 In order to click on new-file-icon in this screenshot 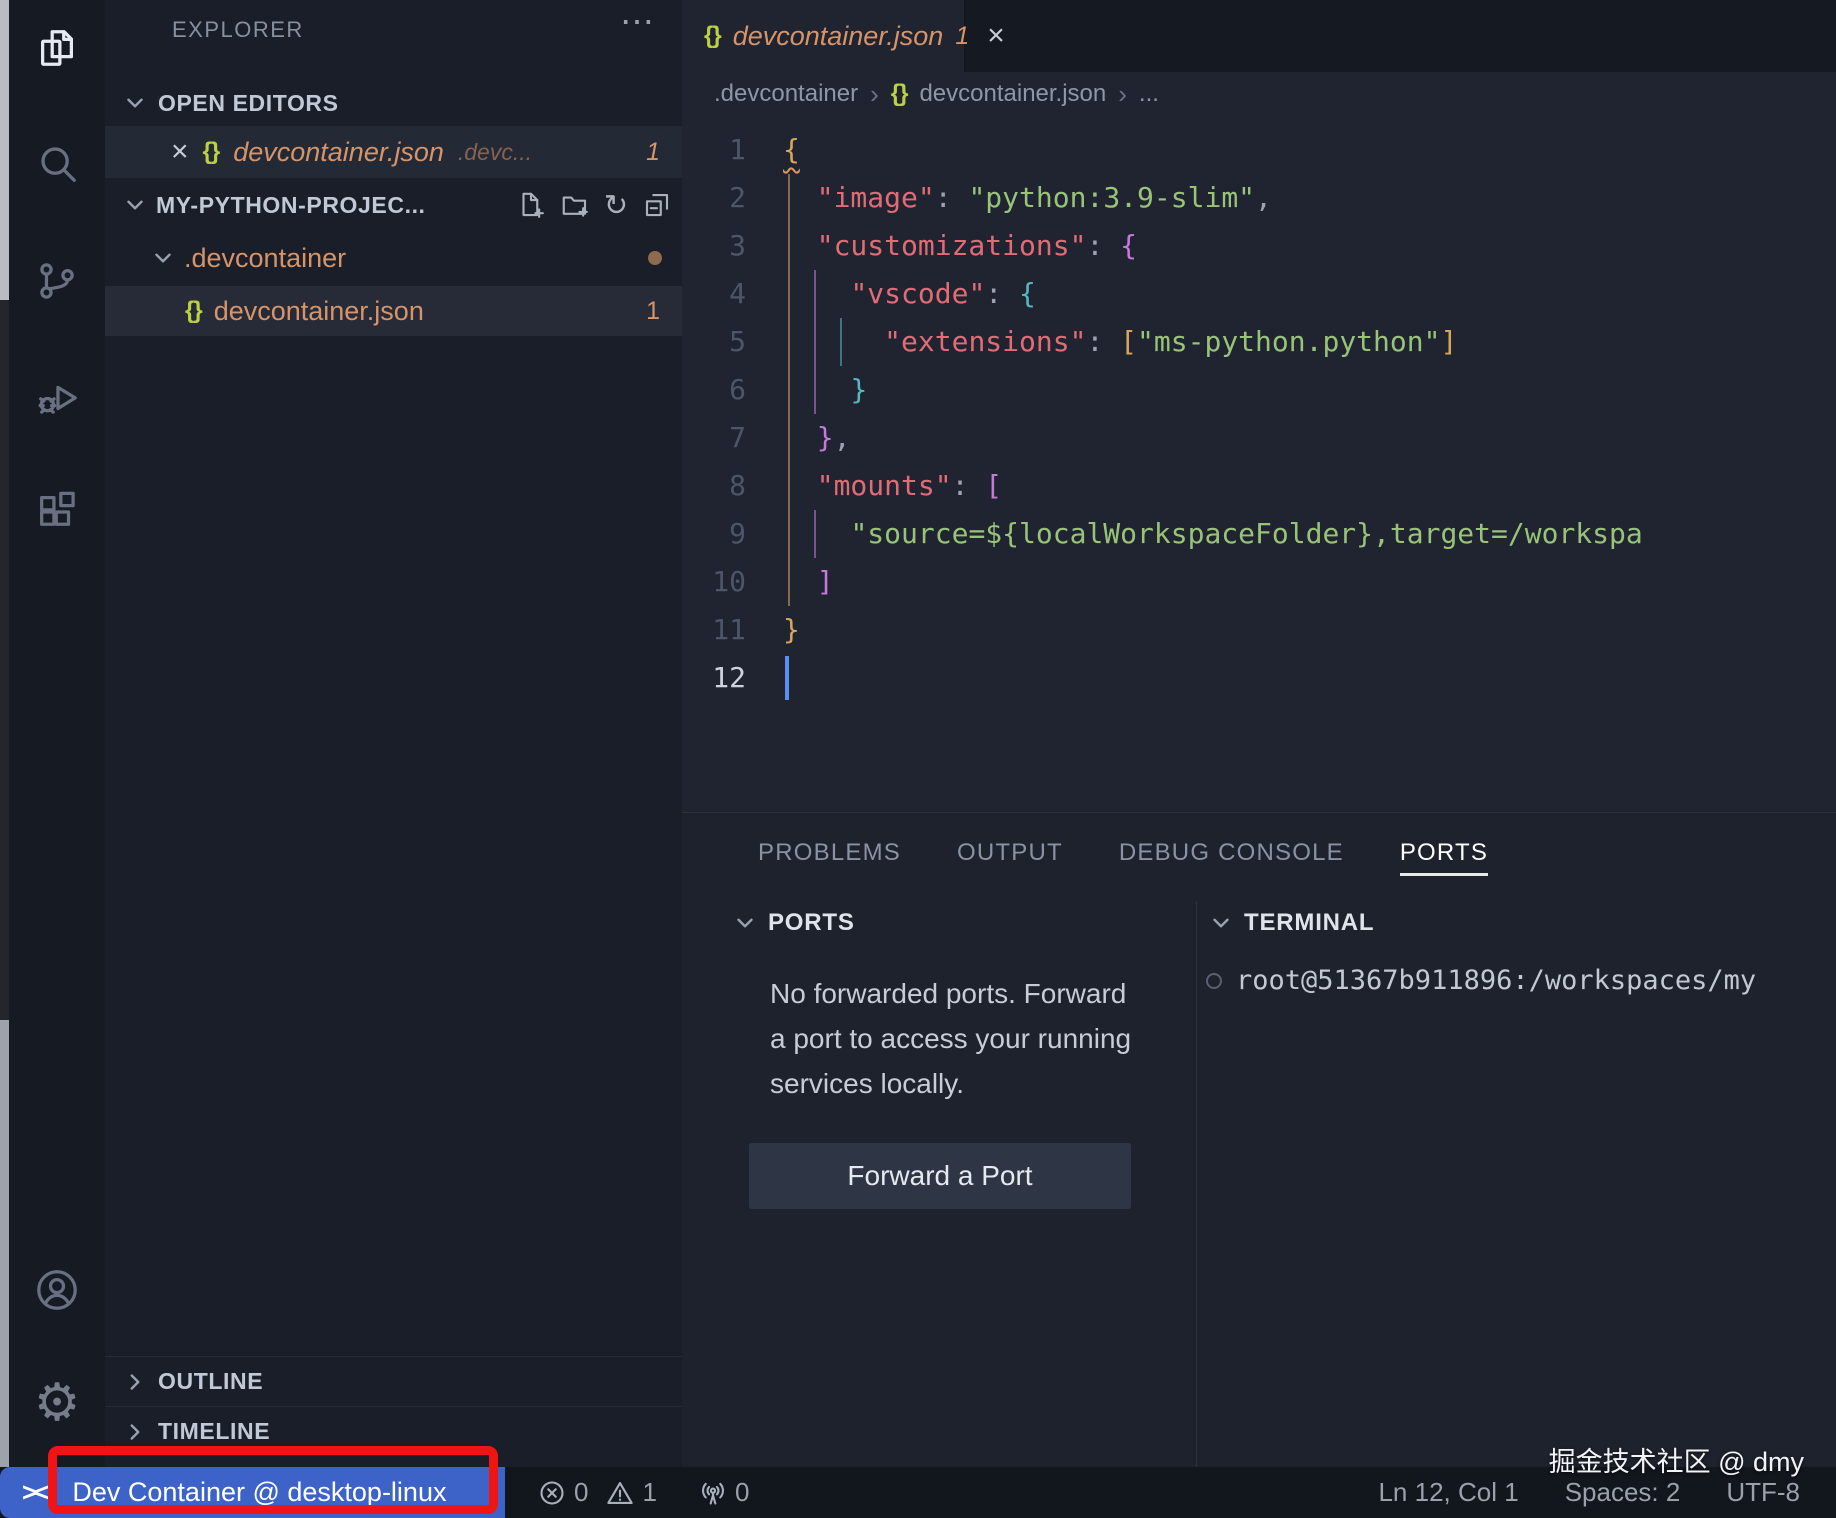, I will do `click(531, 205)`.